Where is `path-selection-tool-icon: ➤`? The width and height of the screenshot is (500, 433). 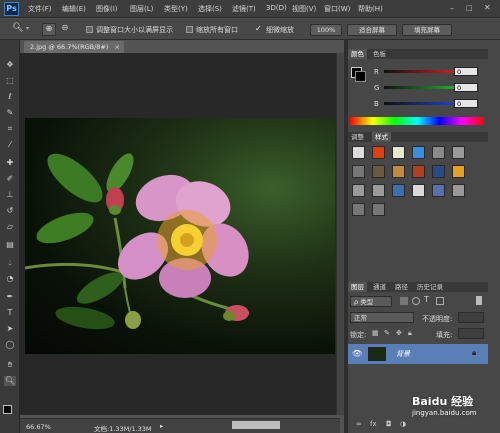 path-selection-tool-icon: ➤ is located at coordinates (10, 329).